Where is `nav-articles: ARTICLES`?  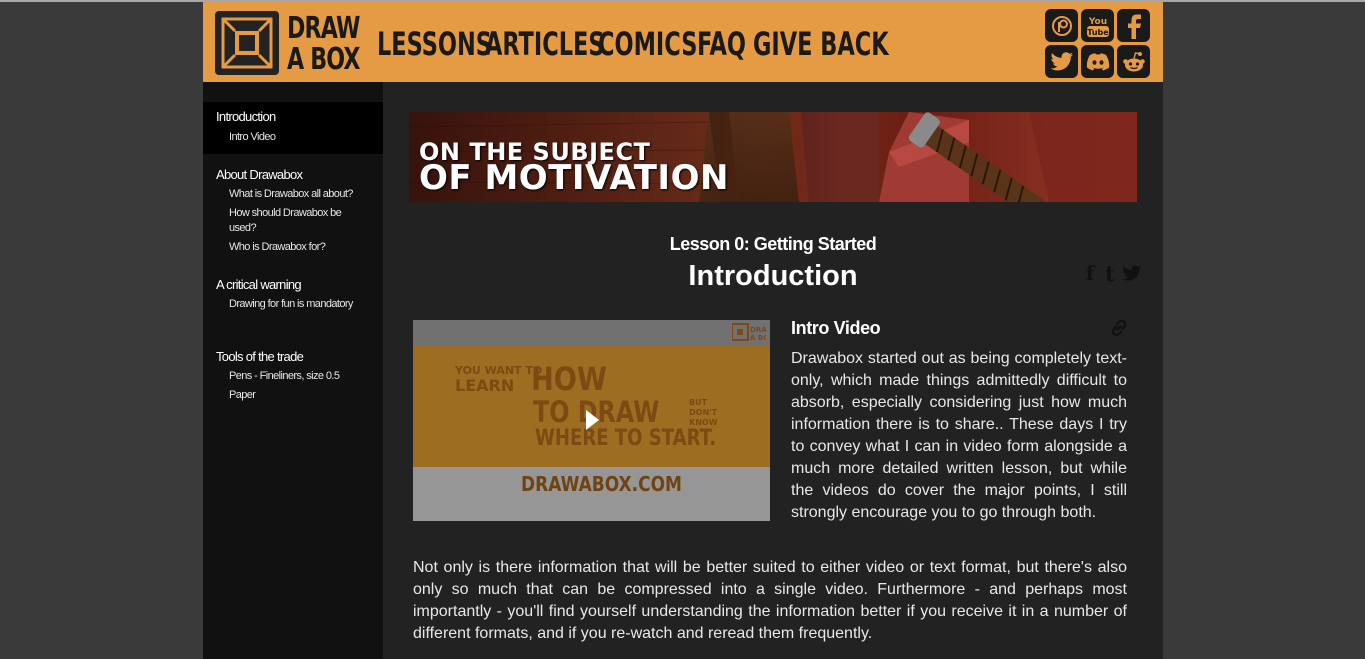 nav-articles: ARTICLES is located at coordinates (545, 44).